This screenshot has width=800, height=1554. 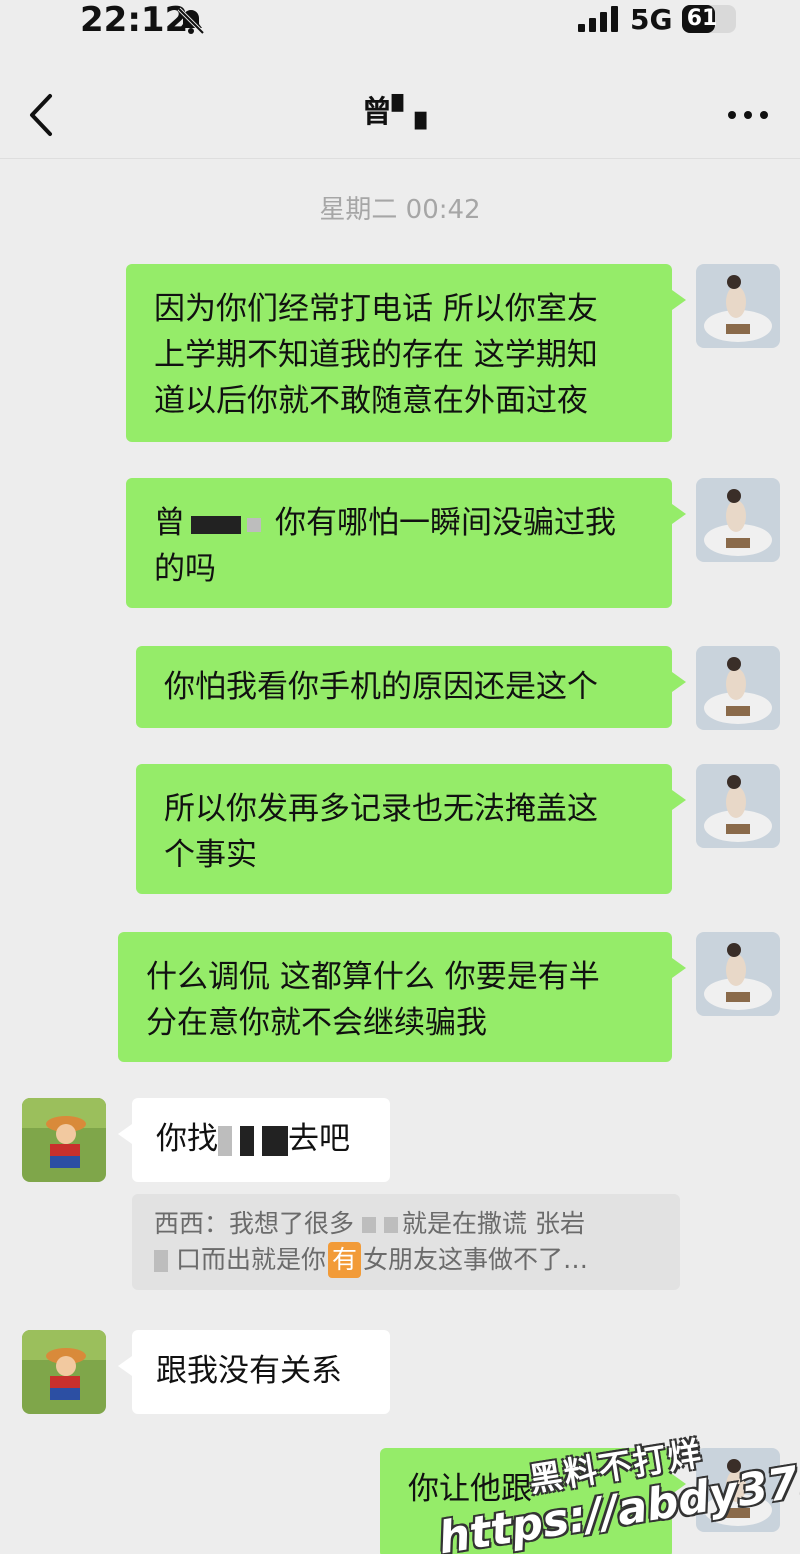 I want to click on header-divider, so click(x=400, y=158).